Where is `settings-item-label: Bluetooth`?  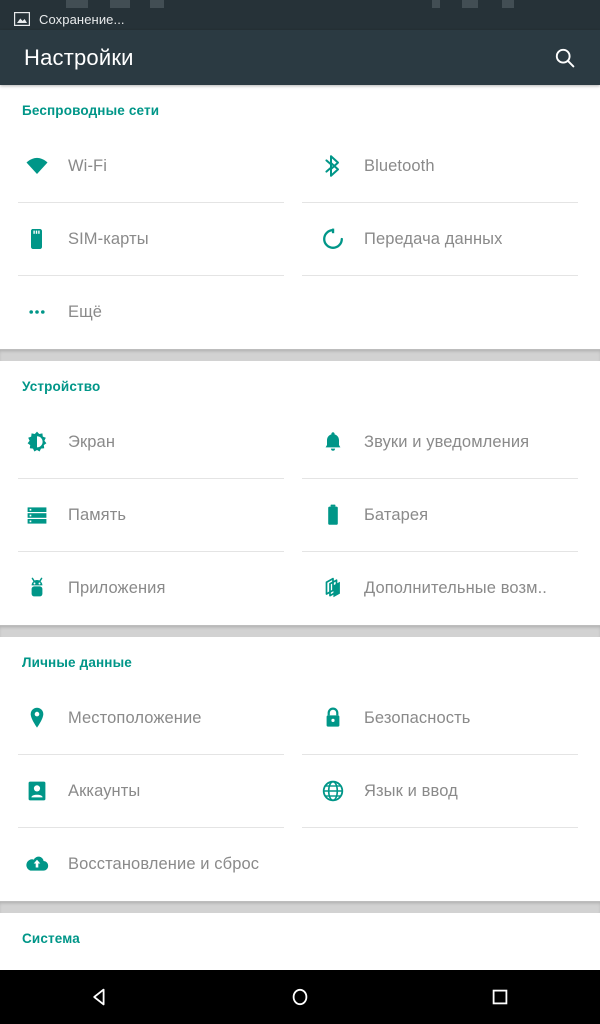
settings-item-label: Bluetooth is located at coordinates (399, 165).